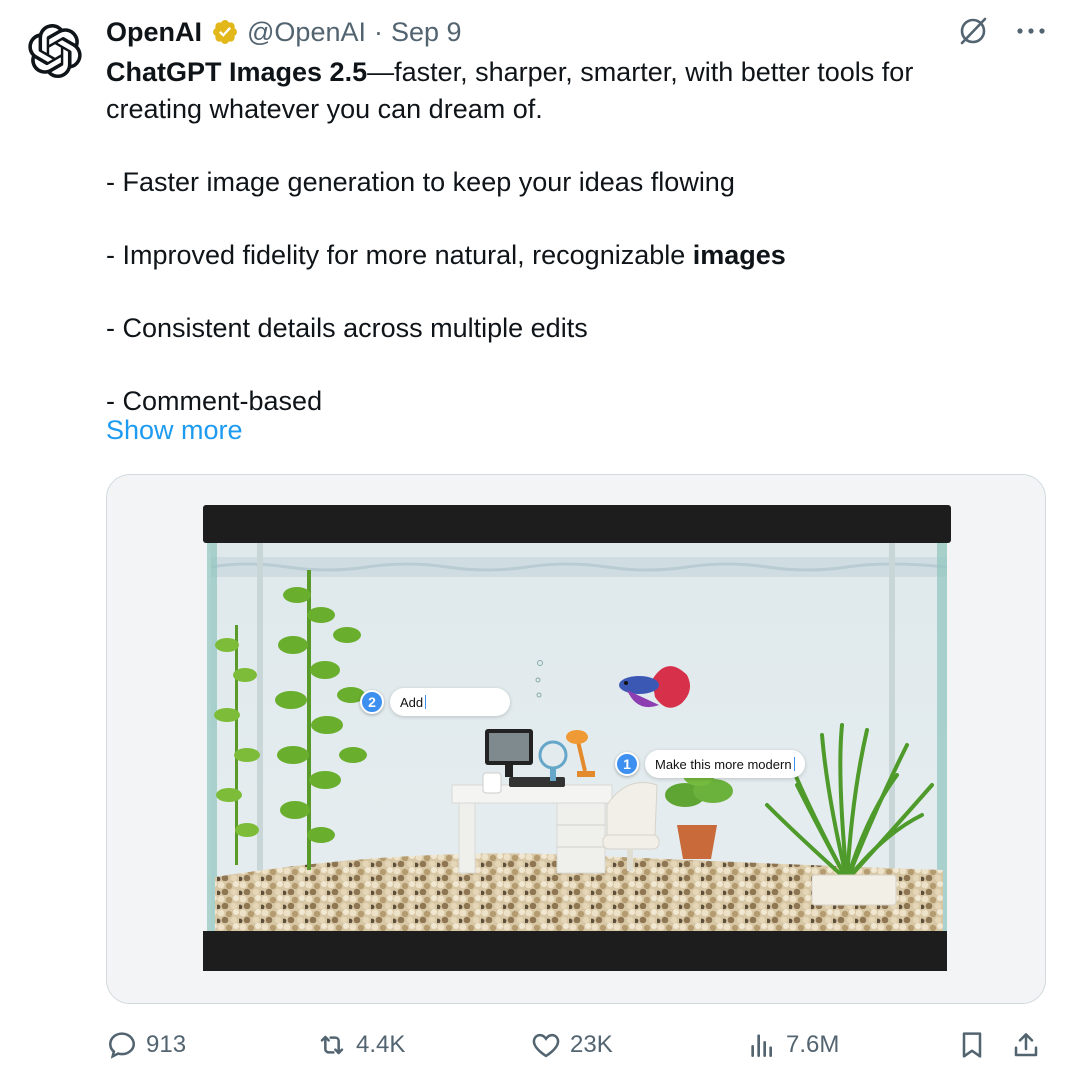 This screenshot has width=1080, height=1078. What do you see at coordinates (154, 32) in the screenshot?
I see `author-name: OpenAI` at bounding box center [154, 32].